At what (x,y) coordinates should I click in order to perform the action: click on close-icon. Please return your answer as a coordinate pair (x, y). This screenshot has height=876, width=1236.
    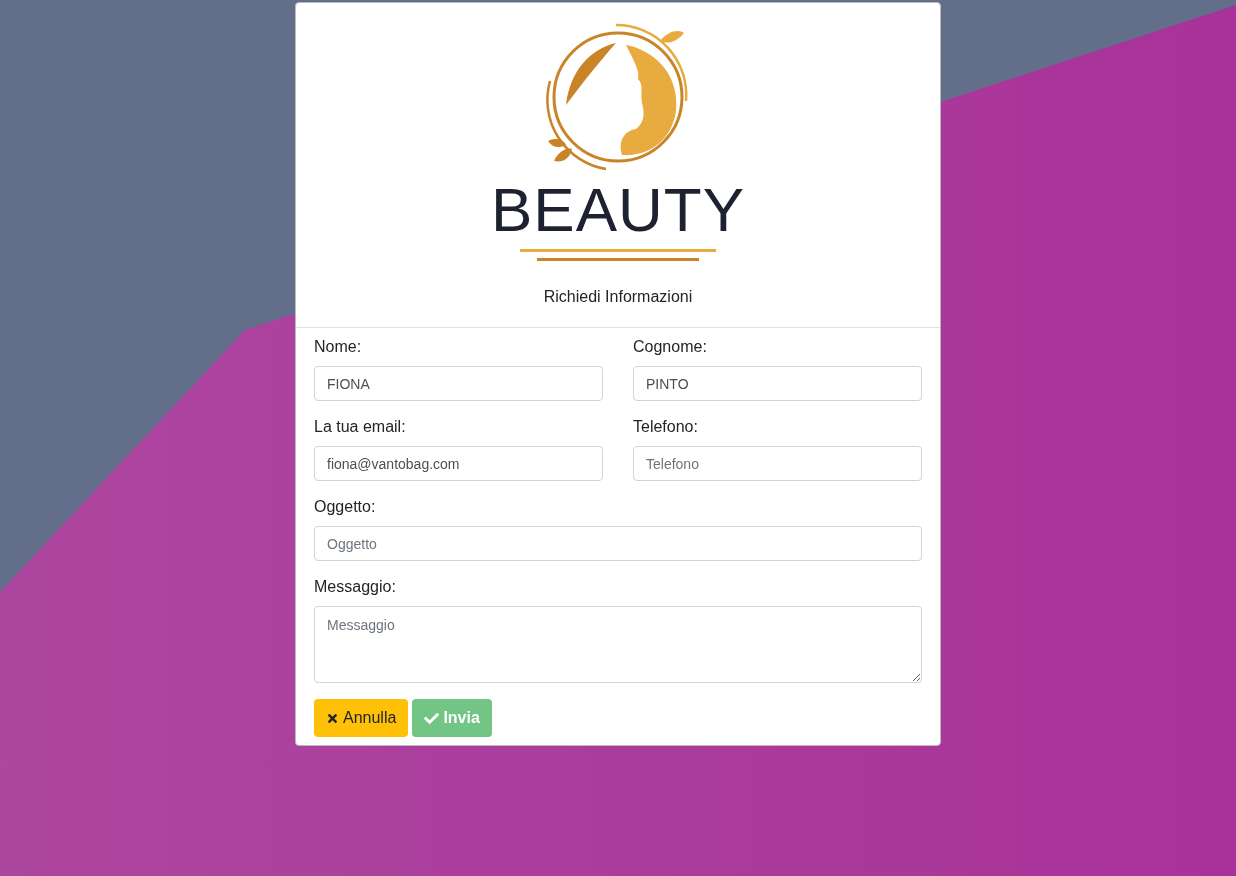
    Looking at the image, I should click on (332, 718).